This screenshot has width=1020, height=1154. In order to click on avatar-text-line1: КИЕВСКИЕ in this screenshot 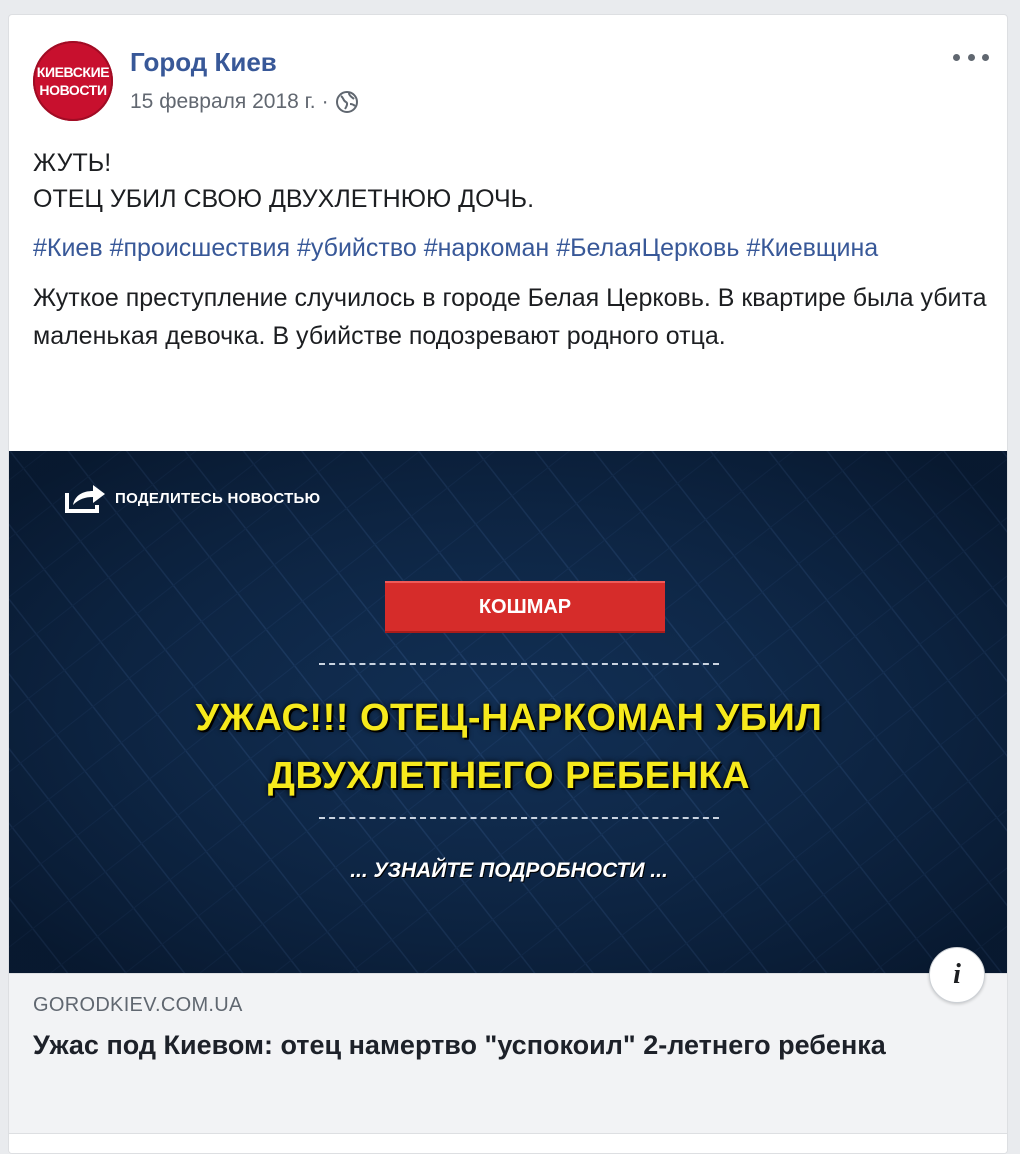, I will do `click(73, 72)`.